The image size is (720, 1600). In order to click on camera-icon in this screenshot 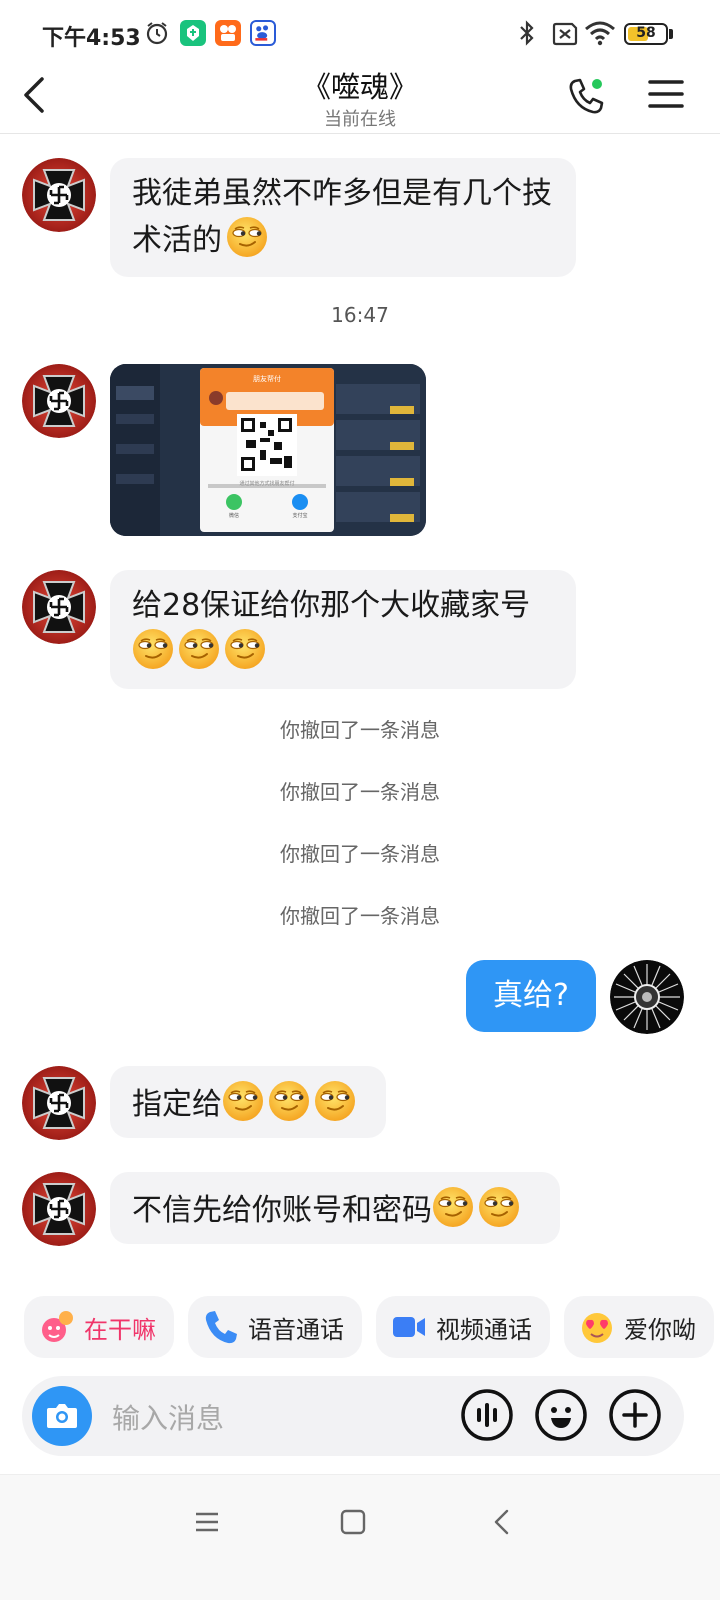, I will do `click(62, 1416)`.